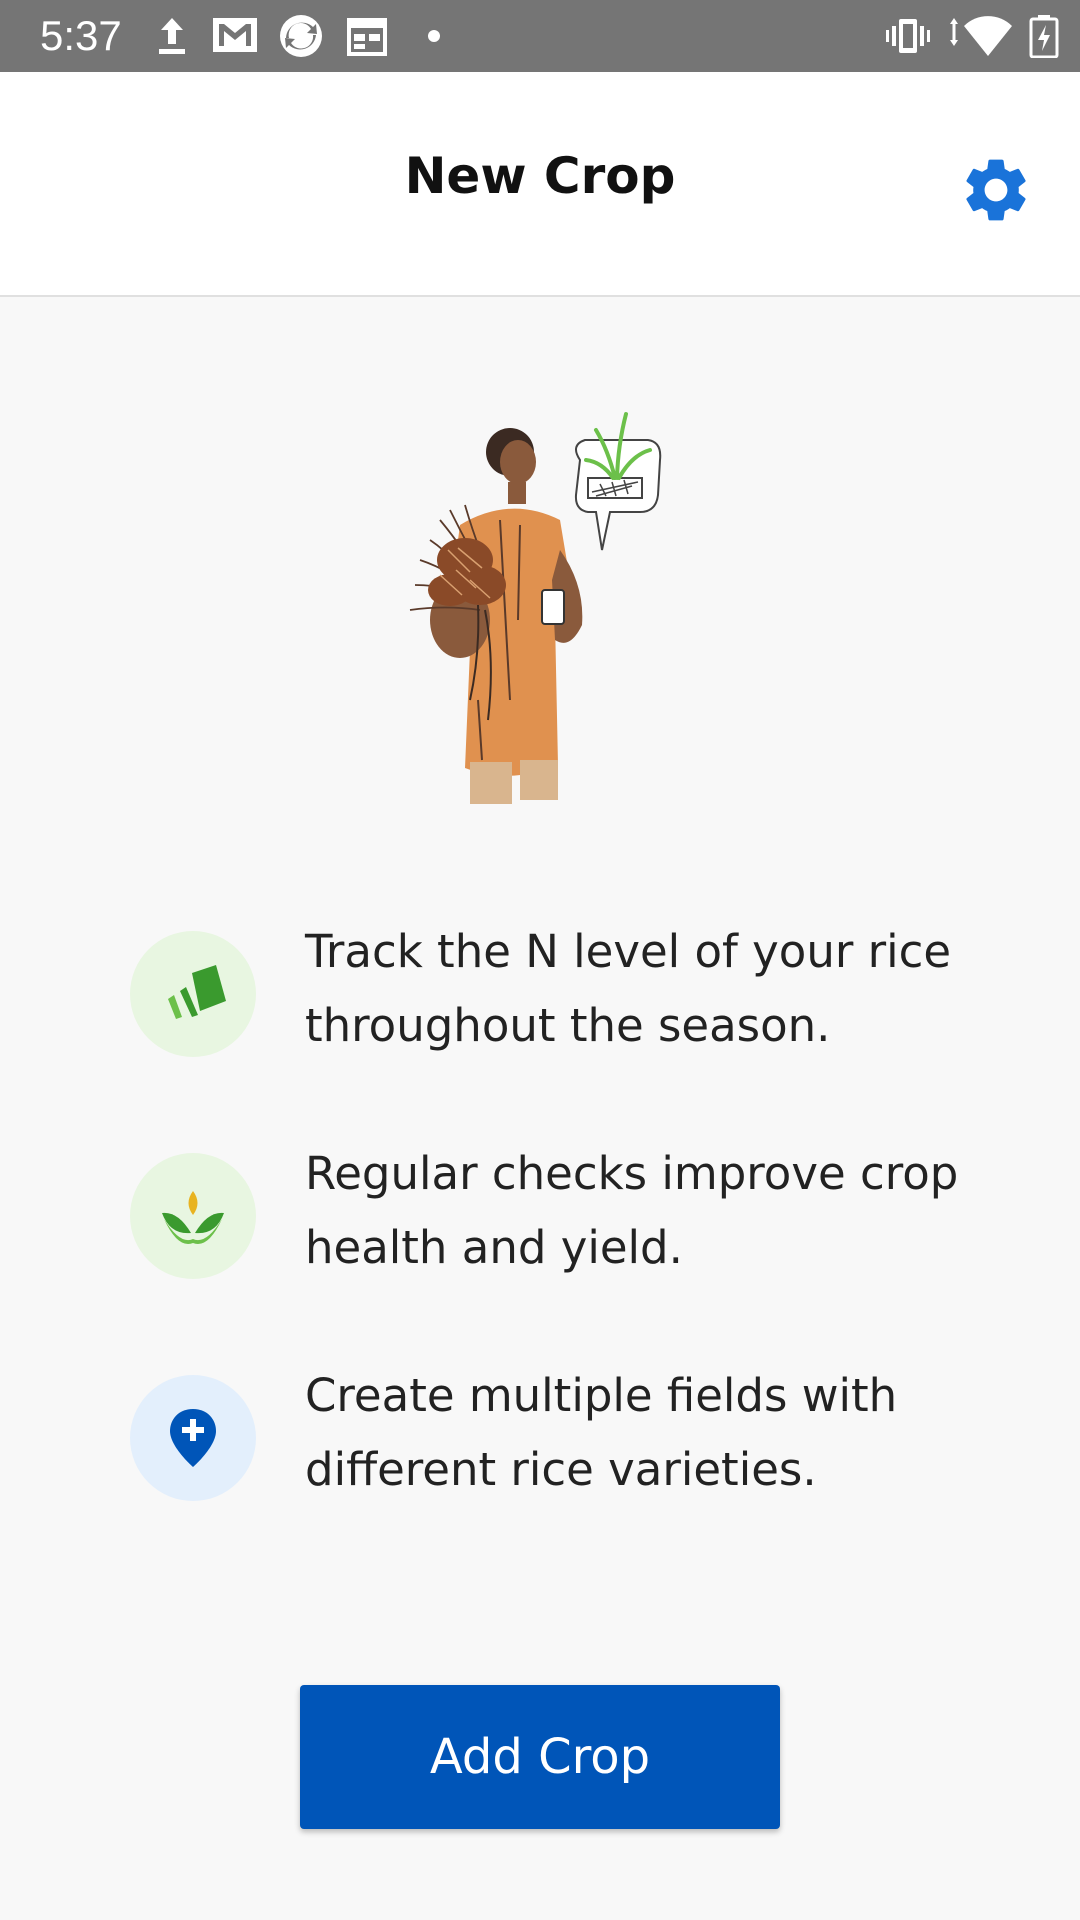 The image size is (1080, 1920). Describe the element at coordinates (172, 36) in the screenshot. I see `upload-icon` at that location.